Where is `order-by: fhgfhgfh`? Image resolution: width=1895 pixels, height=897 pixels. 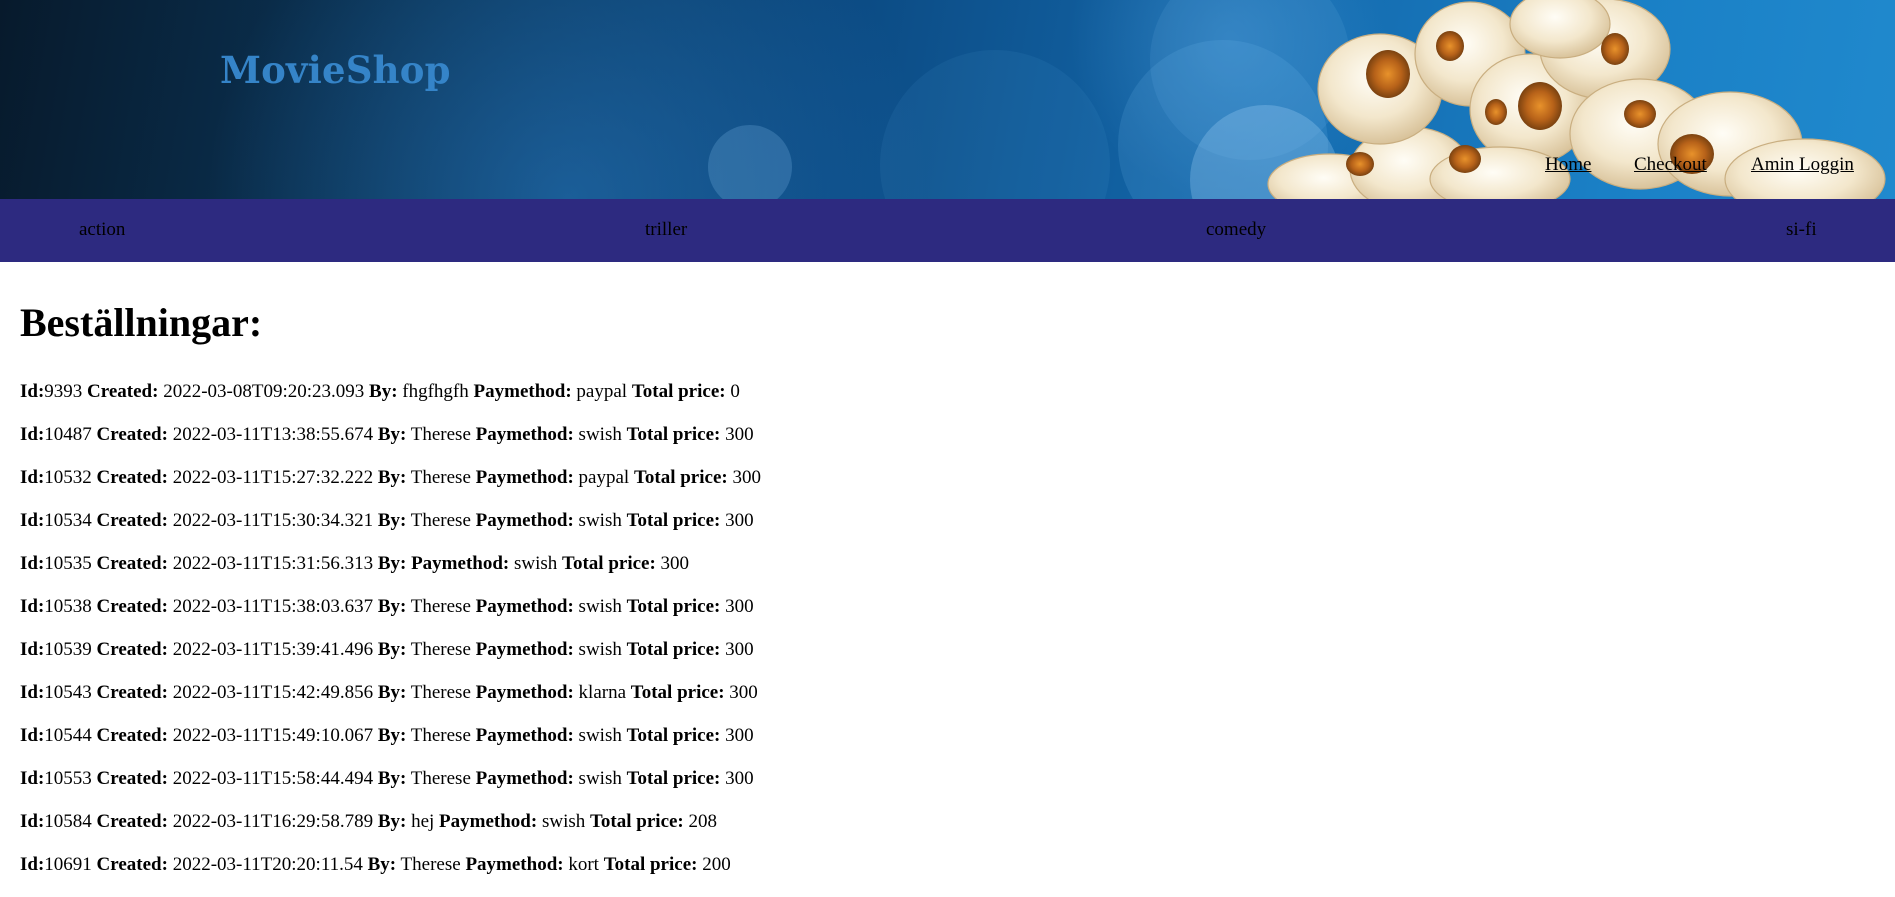 order-by: fhgfhgfh is located at coordinates (435, 391).